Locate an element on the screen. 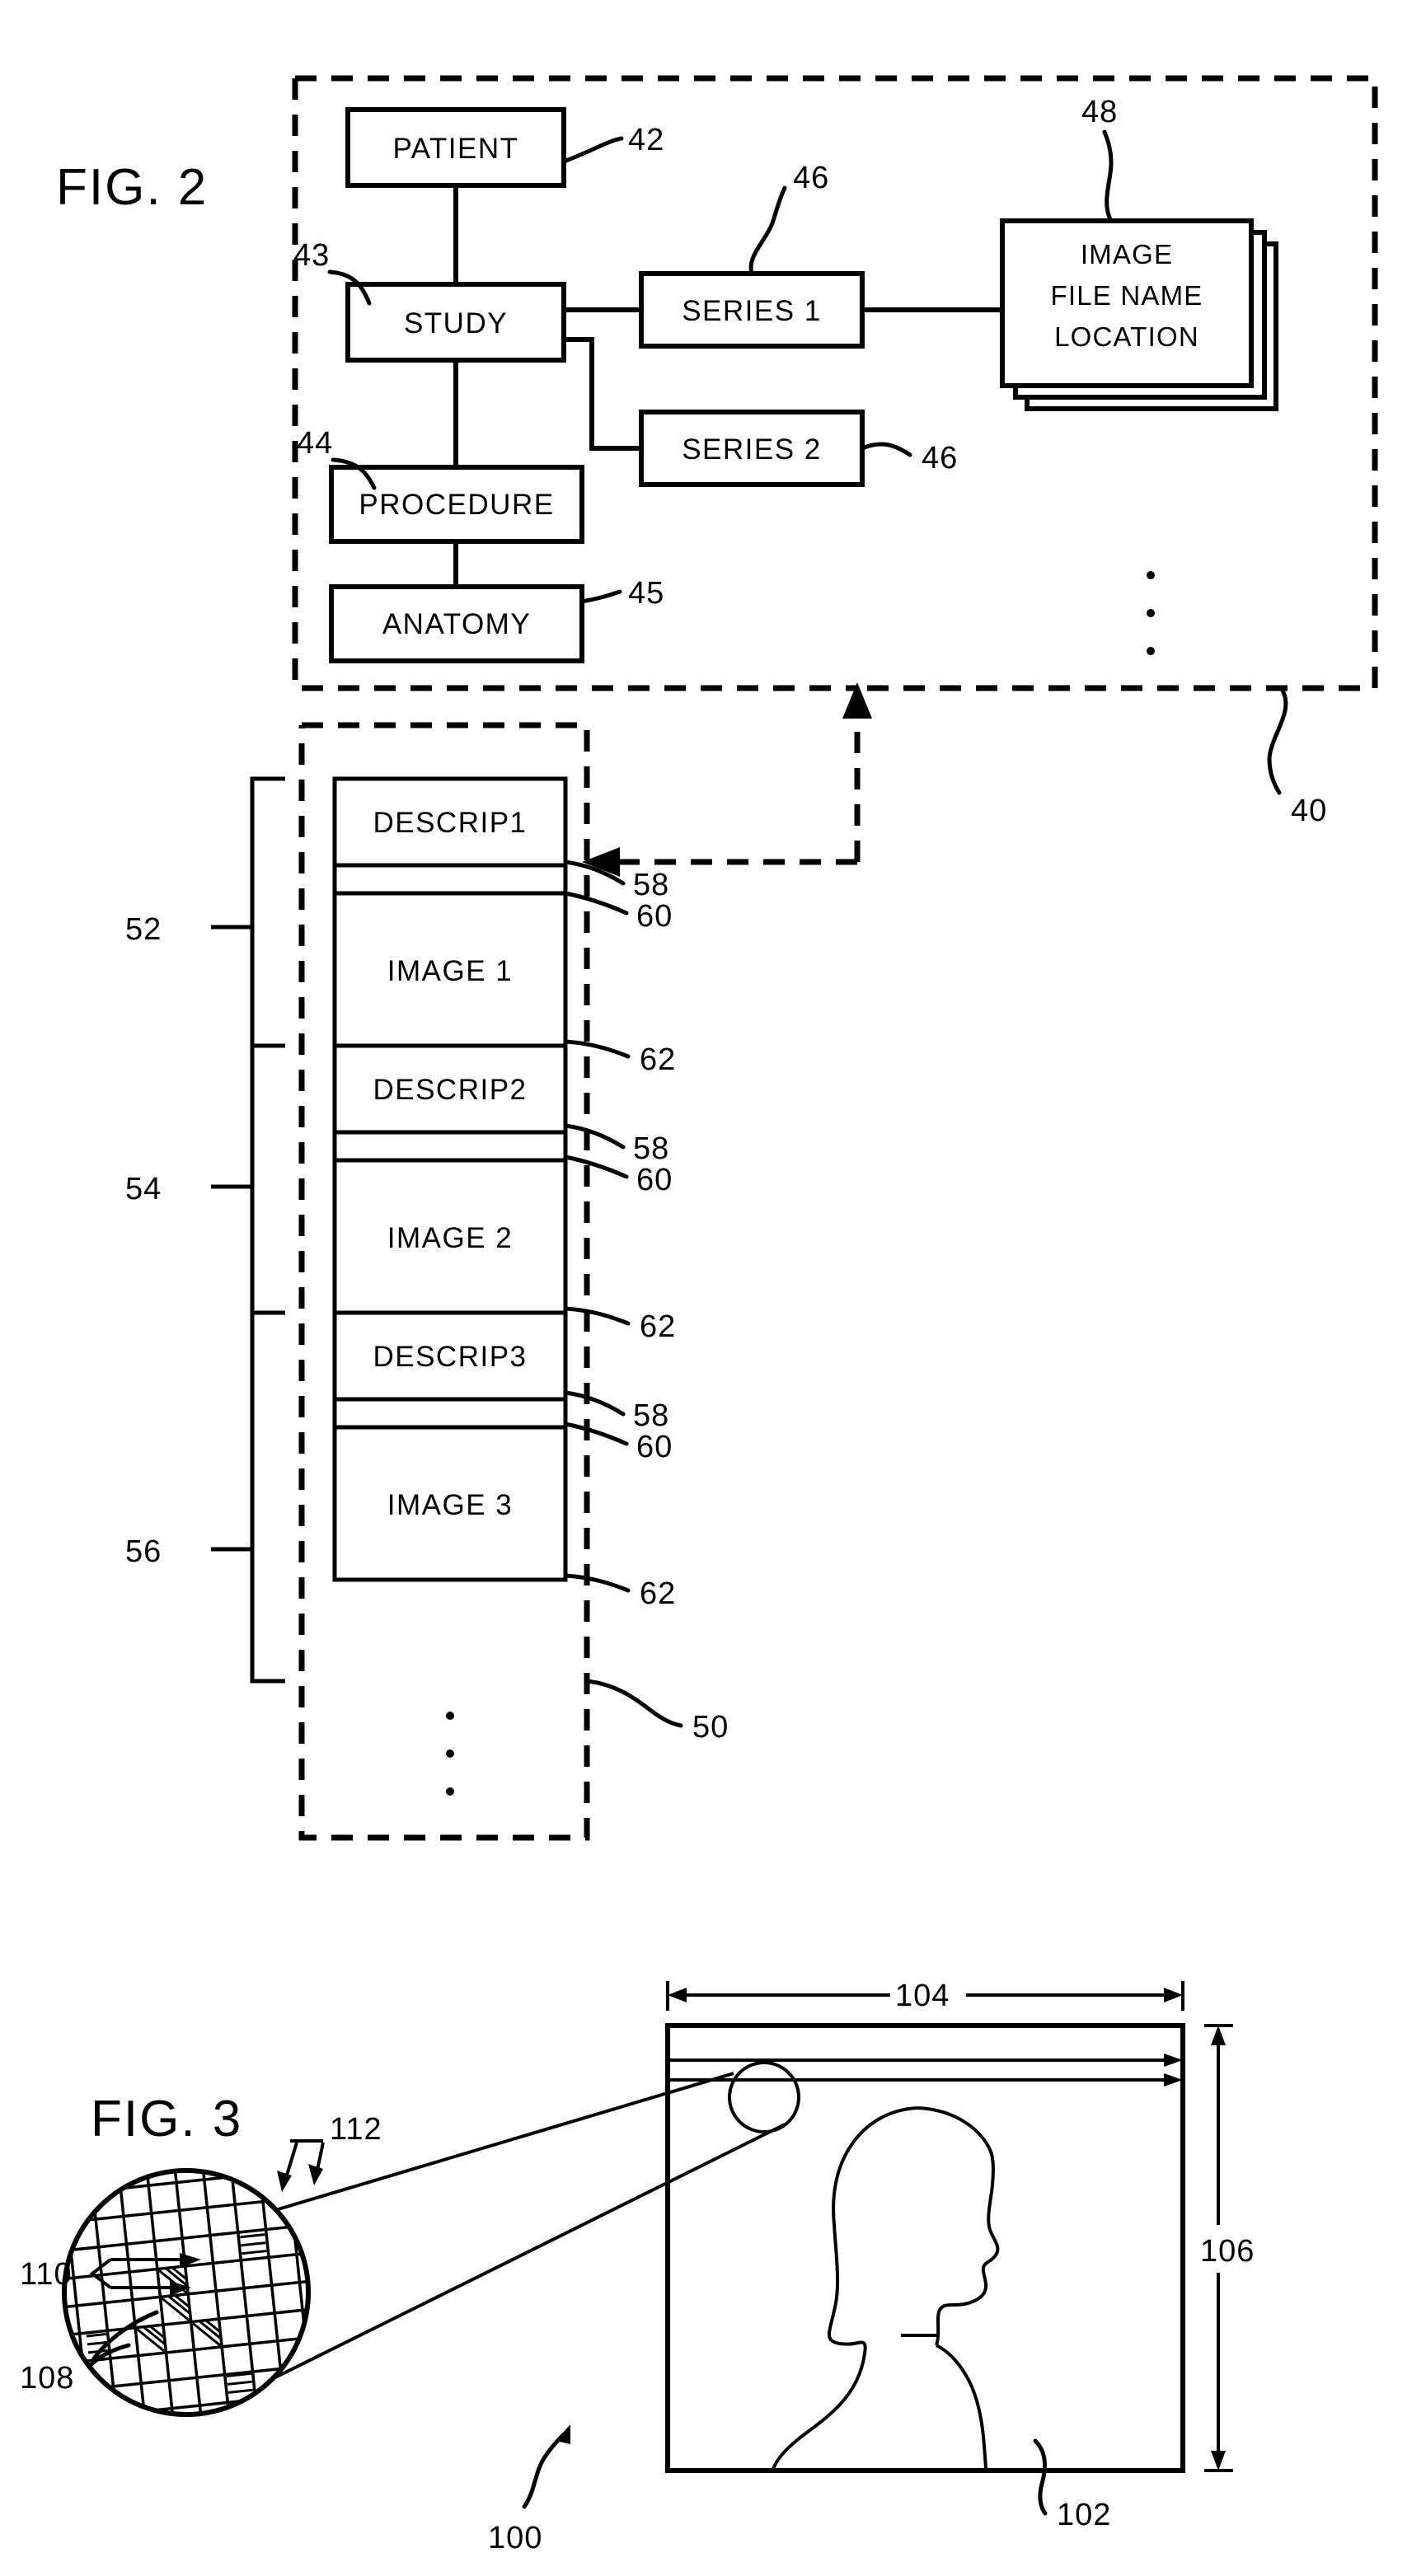  ref-58-group2: 58 is located at coordinates (651, 1148).